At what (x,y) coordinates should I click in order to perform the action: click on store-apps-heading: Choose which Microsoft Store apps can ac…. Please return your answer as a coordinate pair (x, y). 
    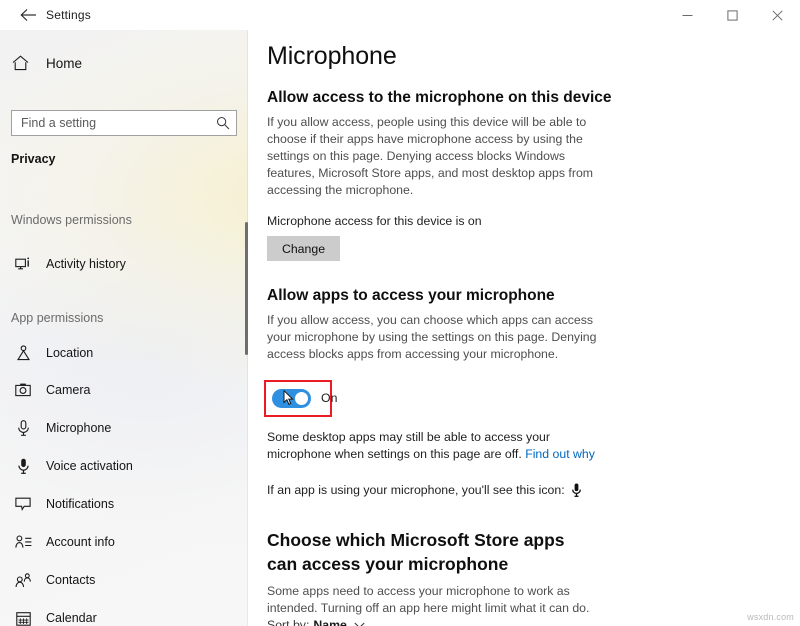
    Looking at the image, I should click on (416, 552).